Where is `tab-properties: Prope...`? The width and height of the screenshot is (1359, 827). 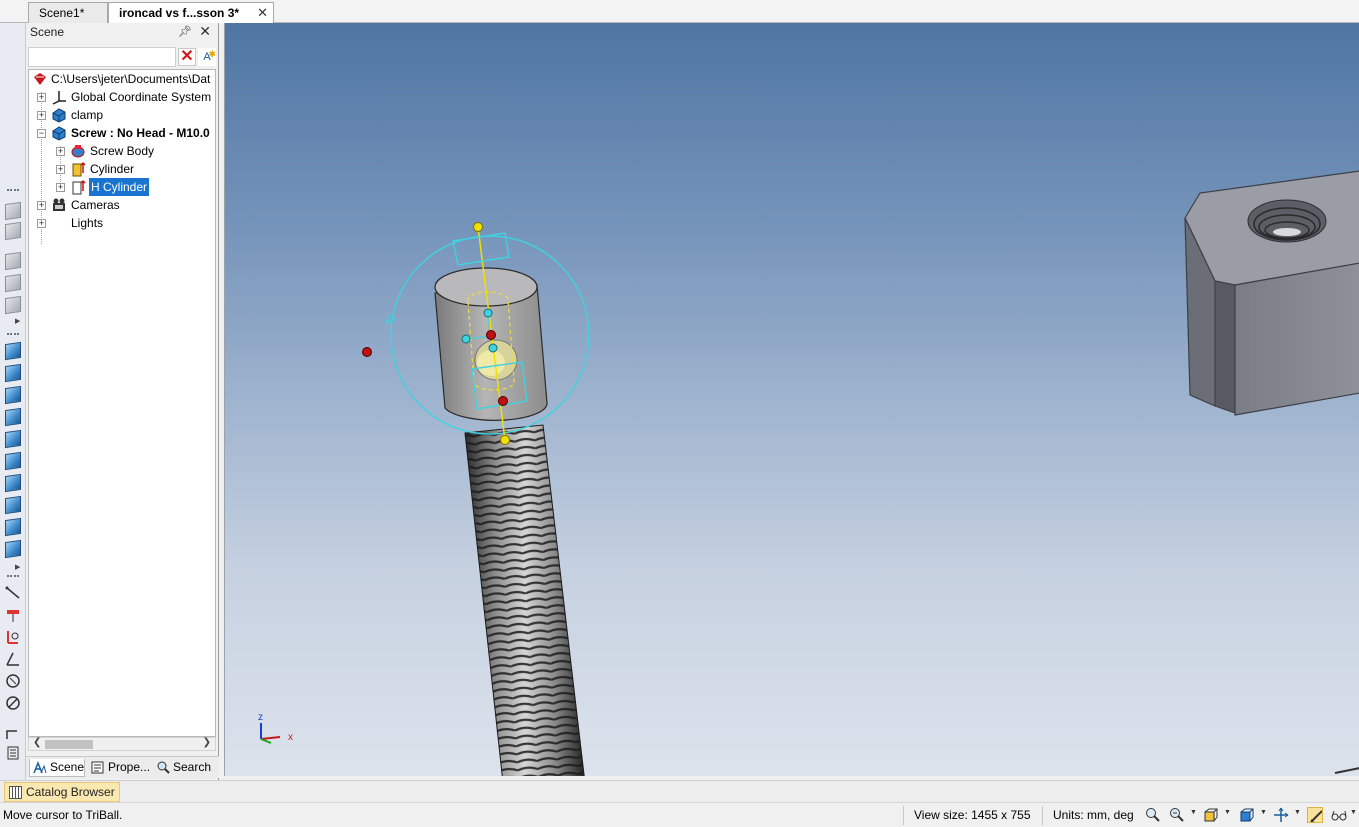
tab-properties: Prope... is located at coordinates (120, 768).